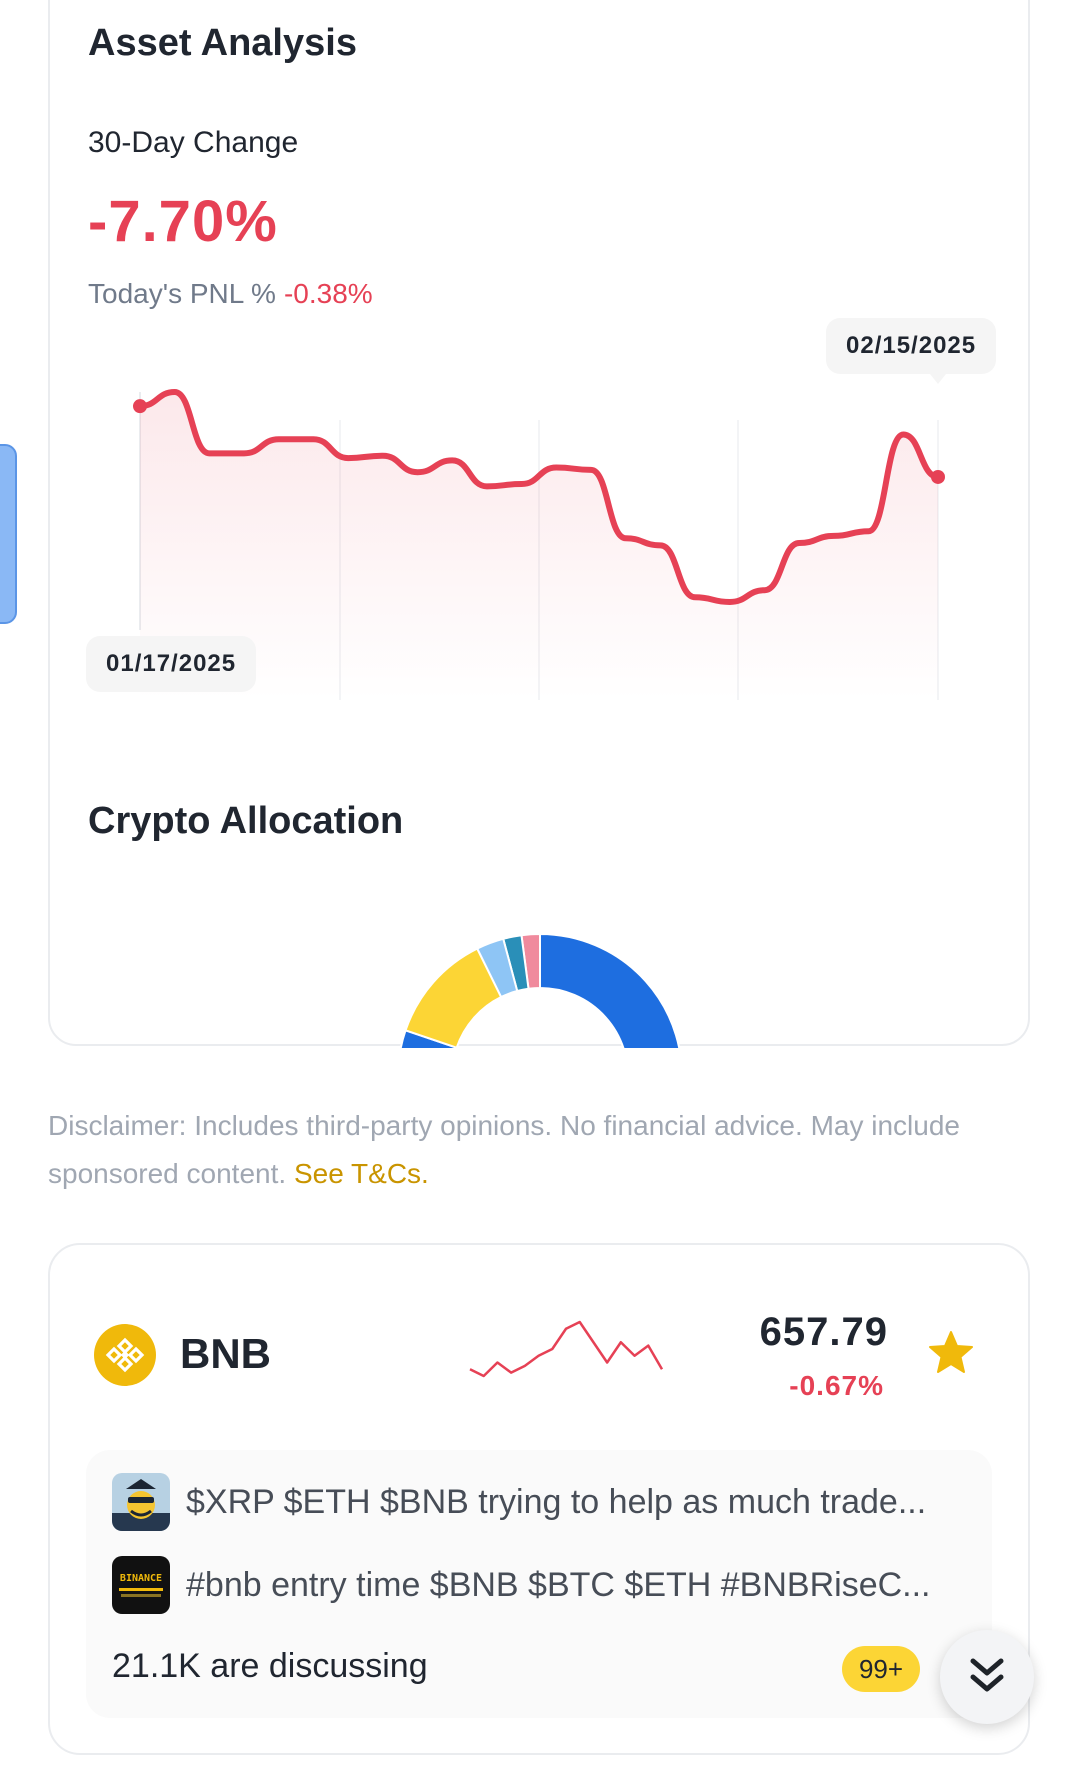 The width and height of the screenshot is (1080, 1792). What do you see at coordinates (171, 664) in the screenshot?
I see `start-date-label: 01/17/2025` at bounding box center [171, 664].